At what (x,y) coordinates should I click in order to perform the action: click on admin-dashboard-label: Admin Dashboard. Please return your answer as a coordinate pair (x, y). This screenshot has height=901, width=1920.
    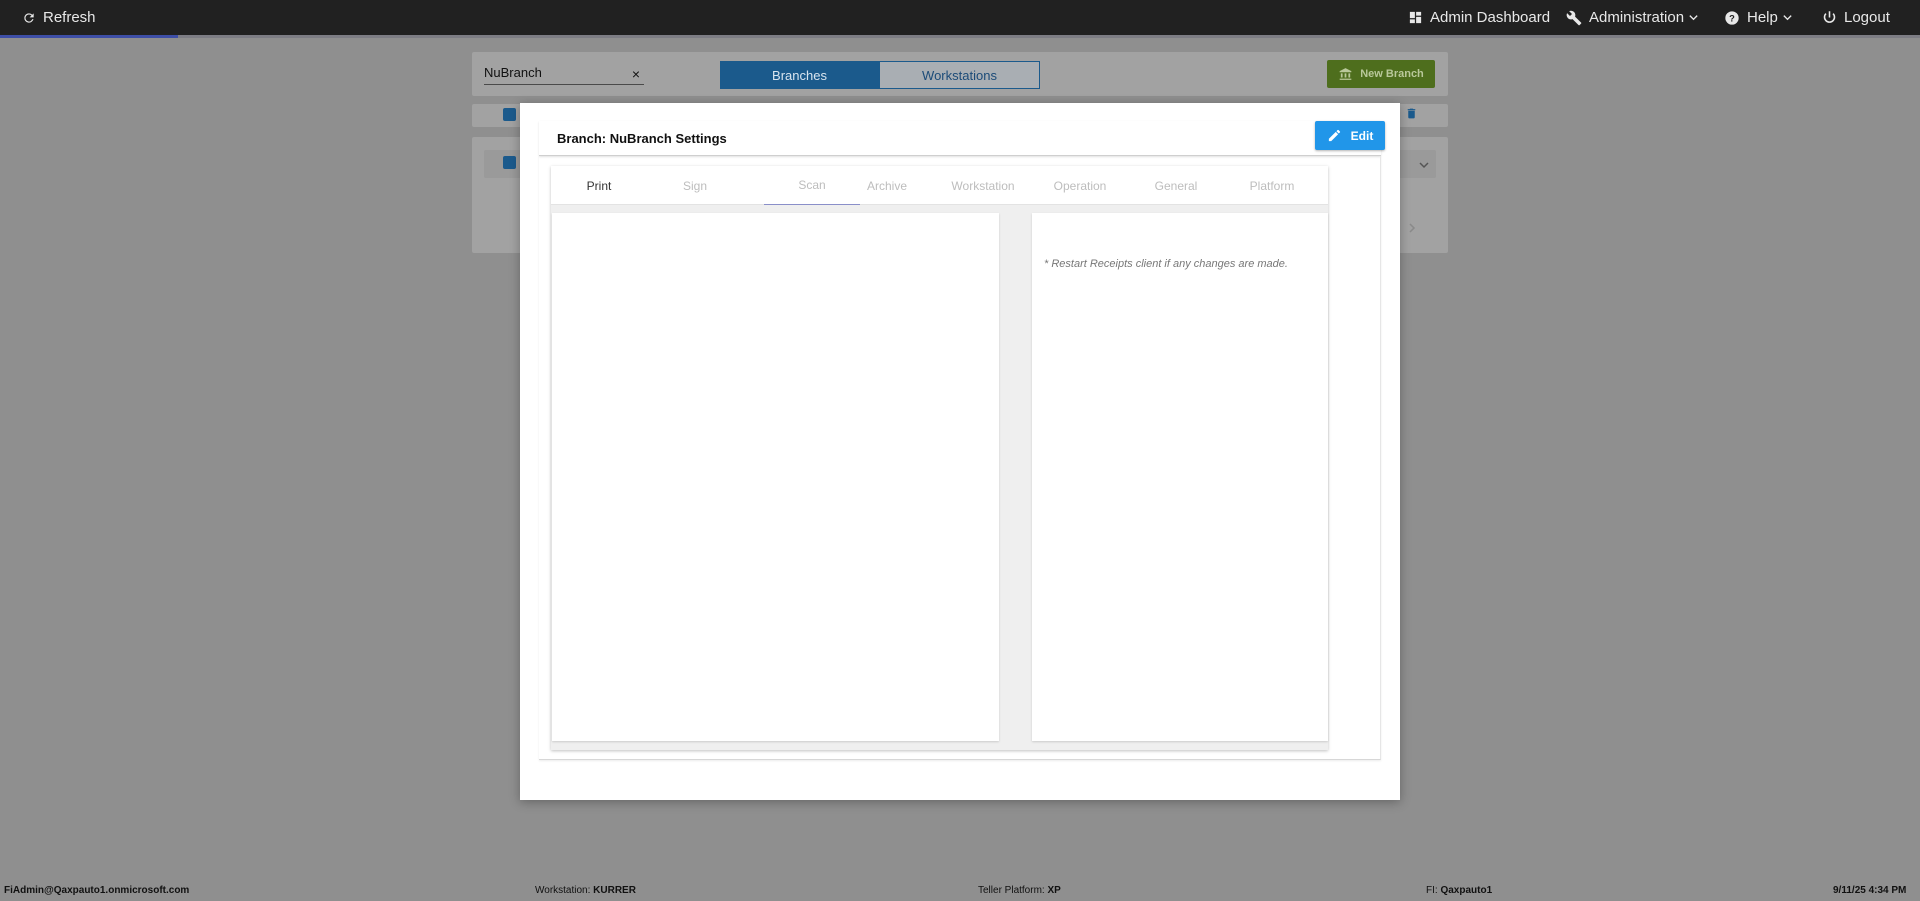
    Looking at the image, I should click on (1490, 17).